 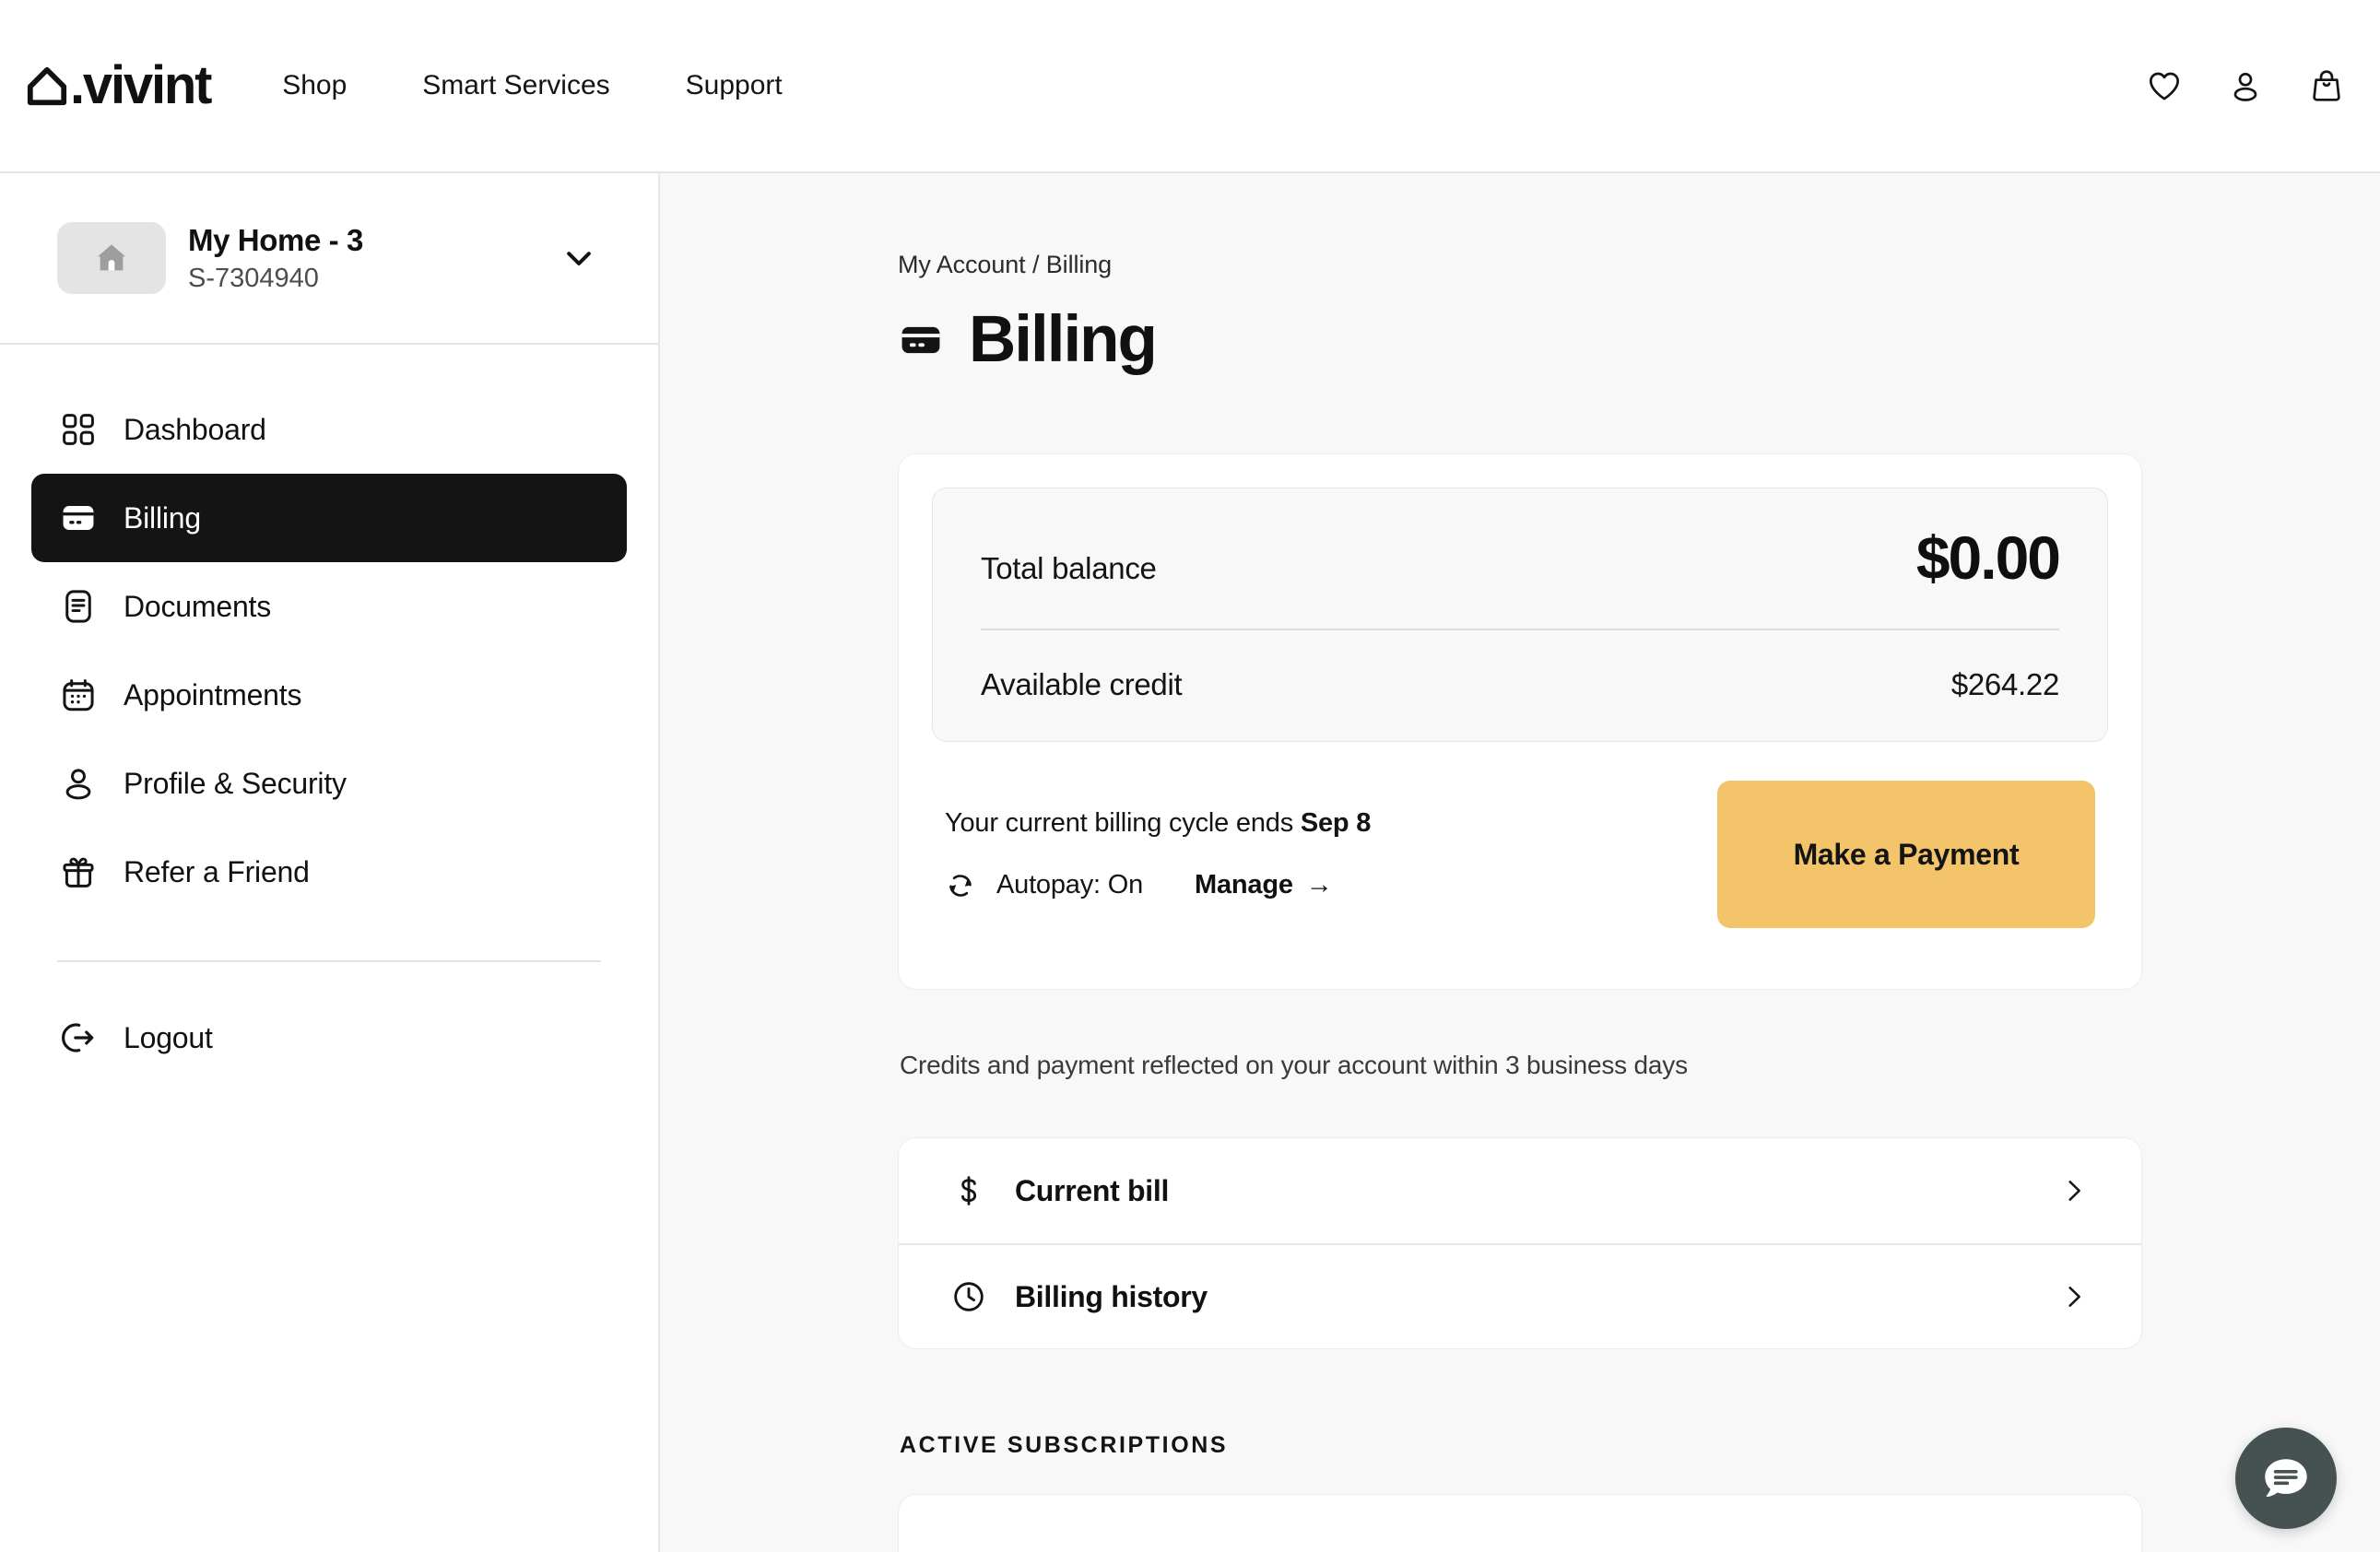 I want to click on home-icon, so click(x=111, y=257).